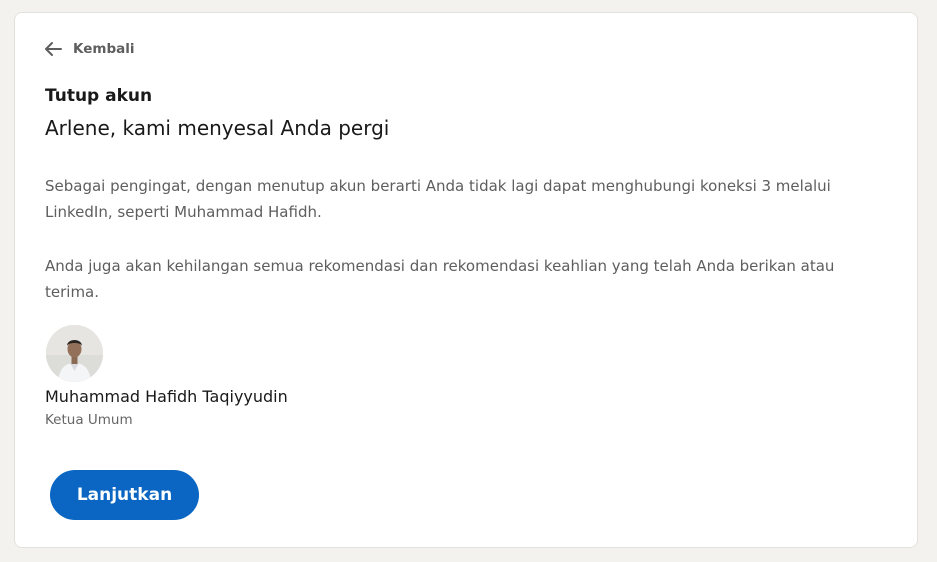  What do you see at coordinates (166, 396) in the screenshot?
I see `connection-name: Muhammad Hafidh Taqiyyudin` at bounding box center [166, 396].